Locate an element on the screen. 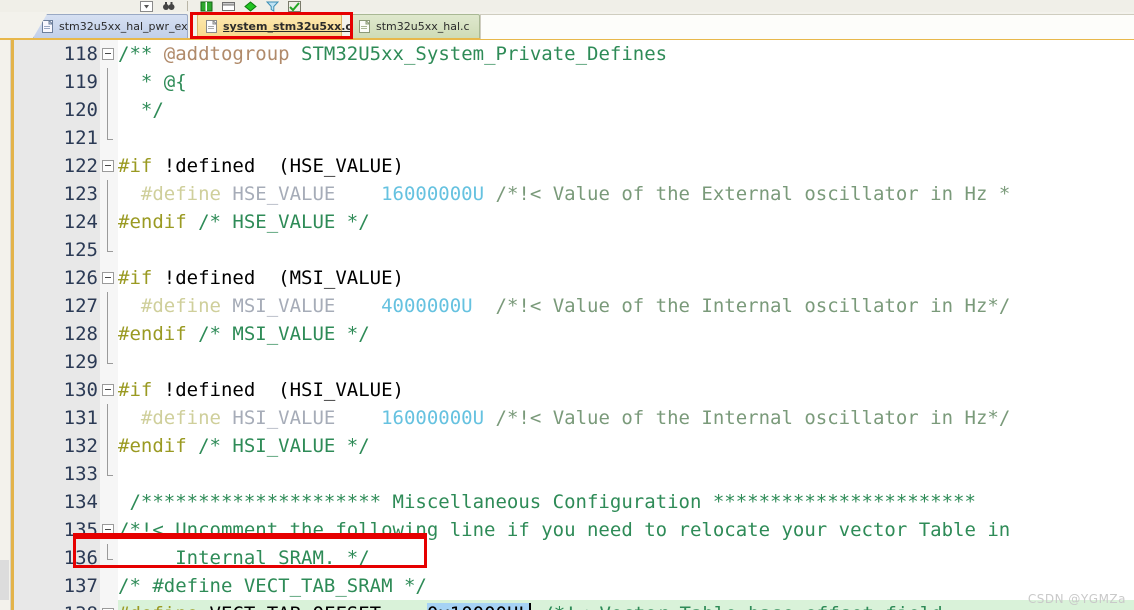 Image resolution: width=1134 pixels, height=610 pixels. code-line: 126 #if !defined (MSI_VALUE) is located at coordinates (567, 278).